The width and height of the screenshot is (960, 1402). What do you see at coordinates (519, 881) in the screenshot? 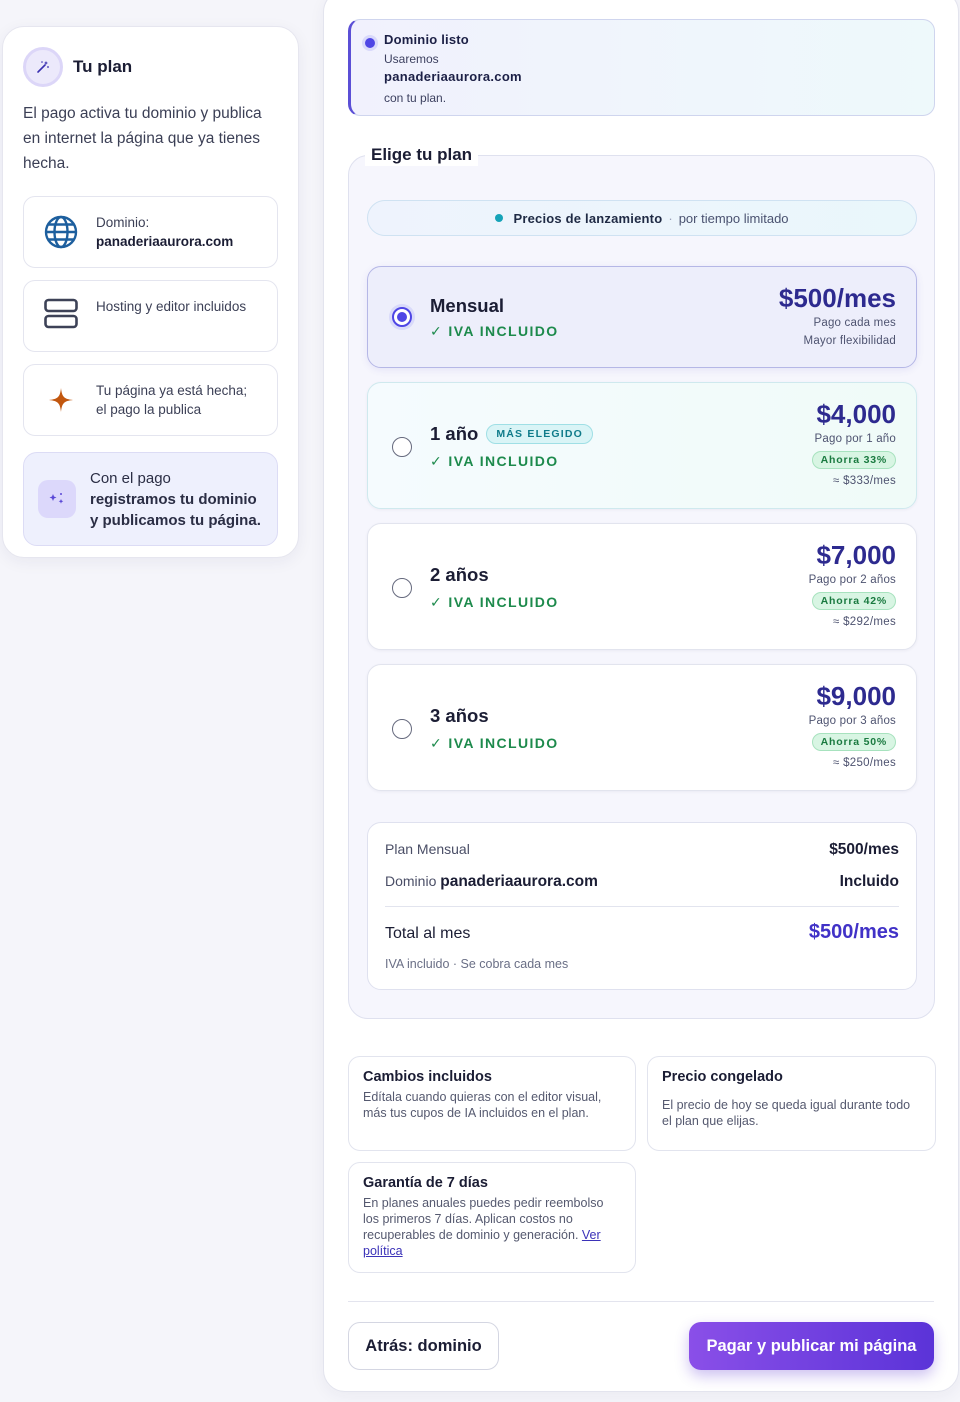
I see `summary-domain-name: panaderiaaurora.com` at bounding box center [519, 881].